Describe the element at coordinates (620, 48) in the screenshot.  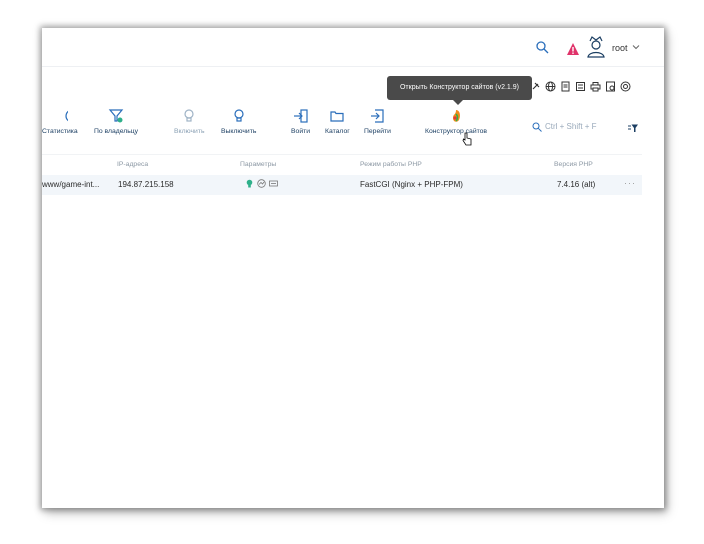
I see `user-name: root` at that location.